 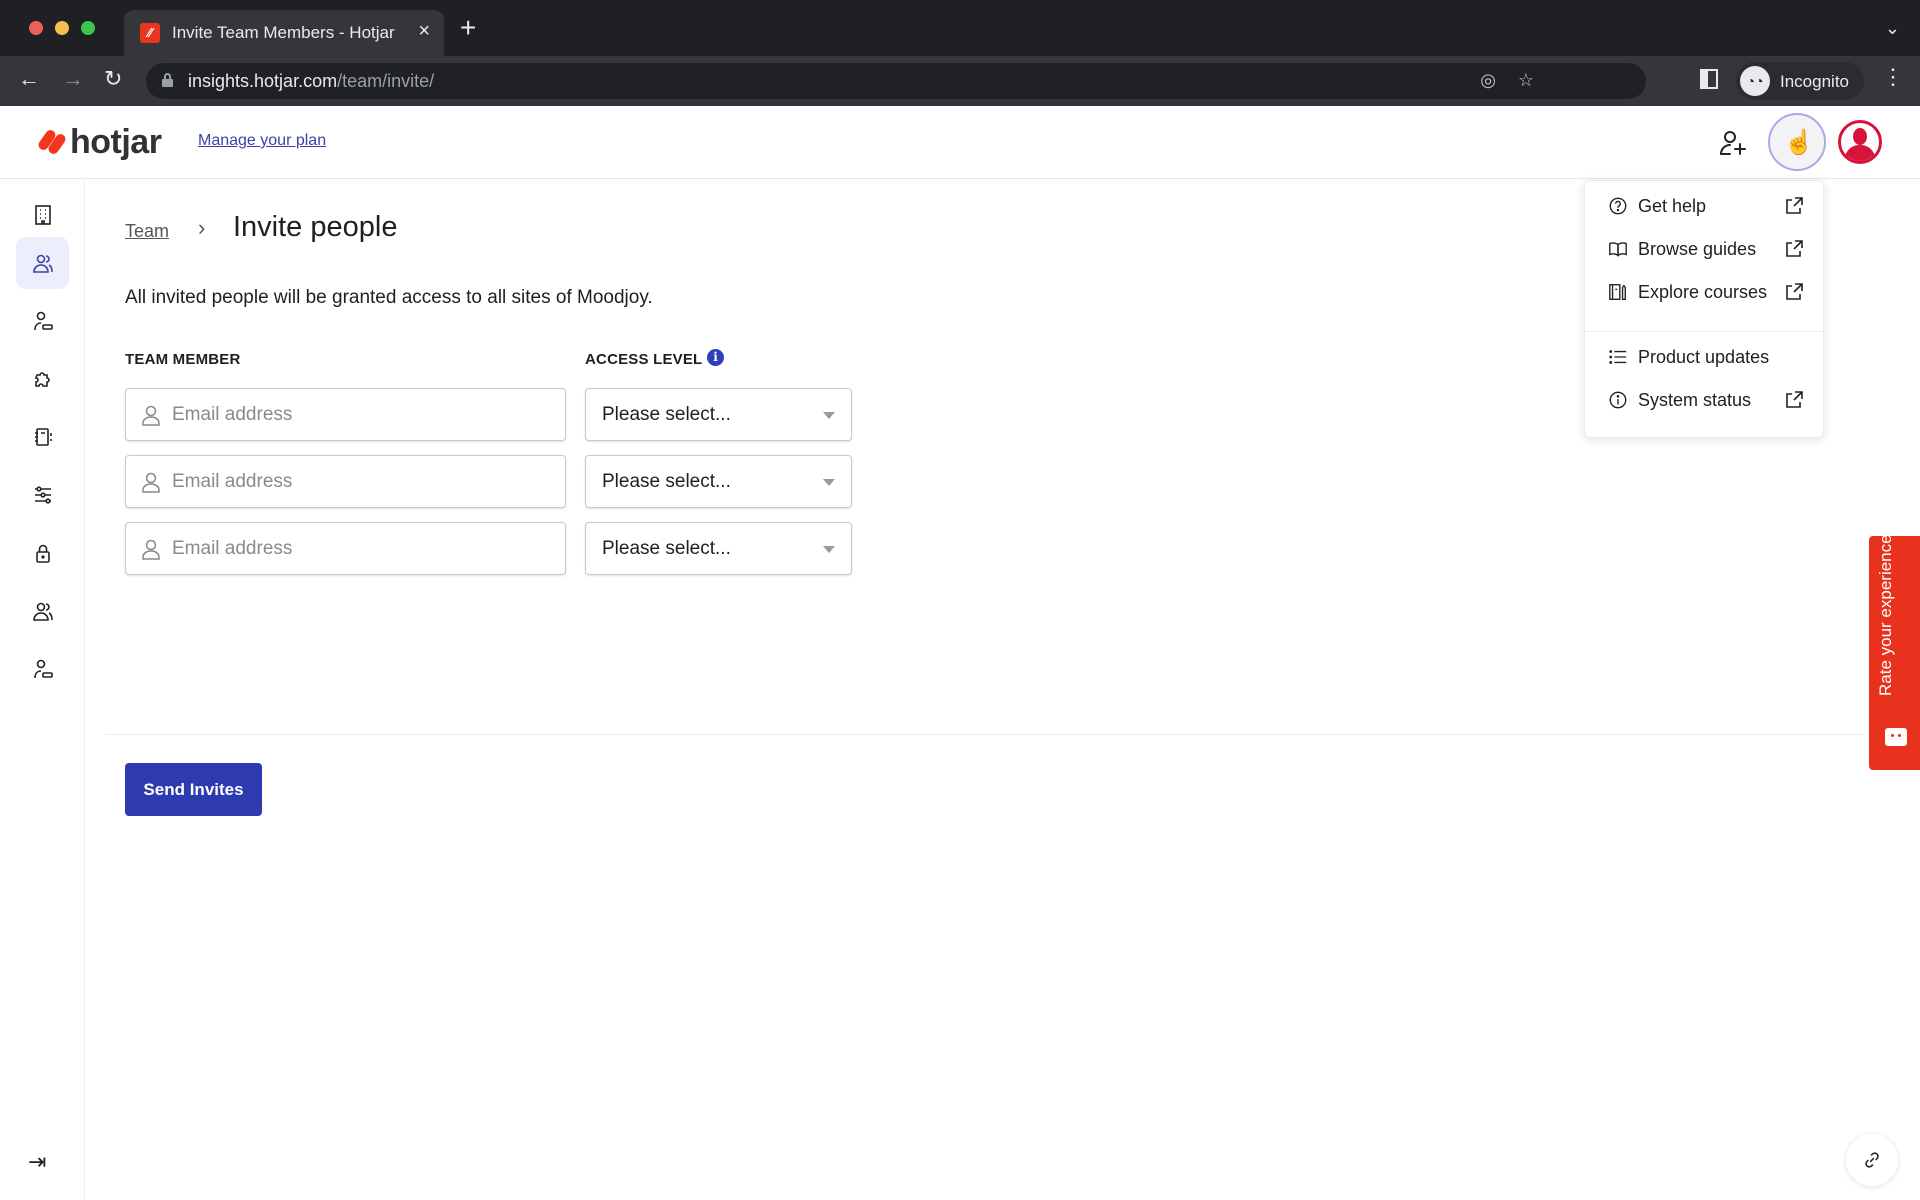 I want to click on sidebar-item-user-settings, so click(x=42, y=321).